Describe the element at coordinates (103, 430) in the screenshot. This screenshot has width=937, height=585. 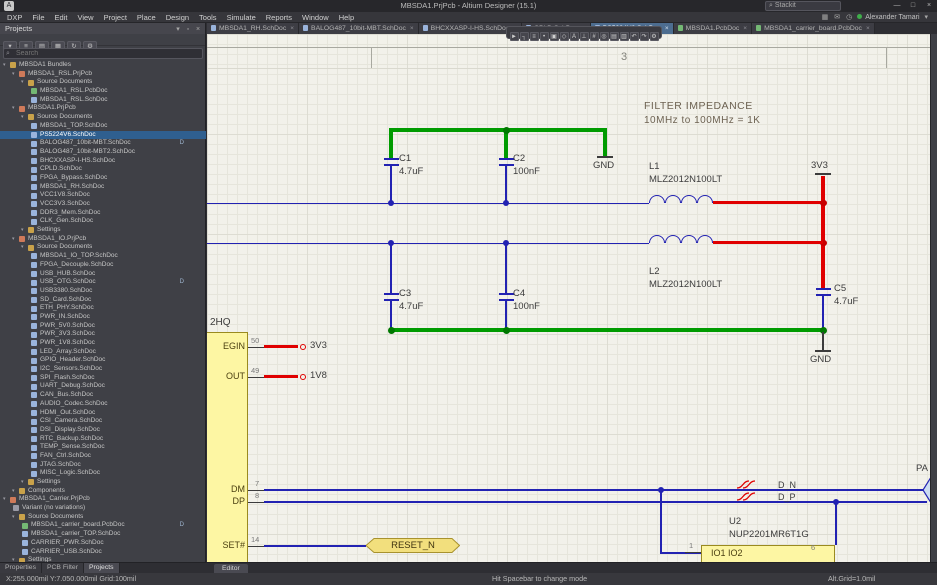
I see `tree-item: DSI_Display.SchDoc` at that location.